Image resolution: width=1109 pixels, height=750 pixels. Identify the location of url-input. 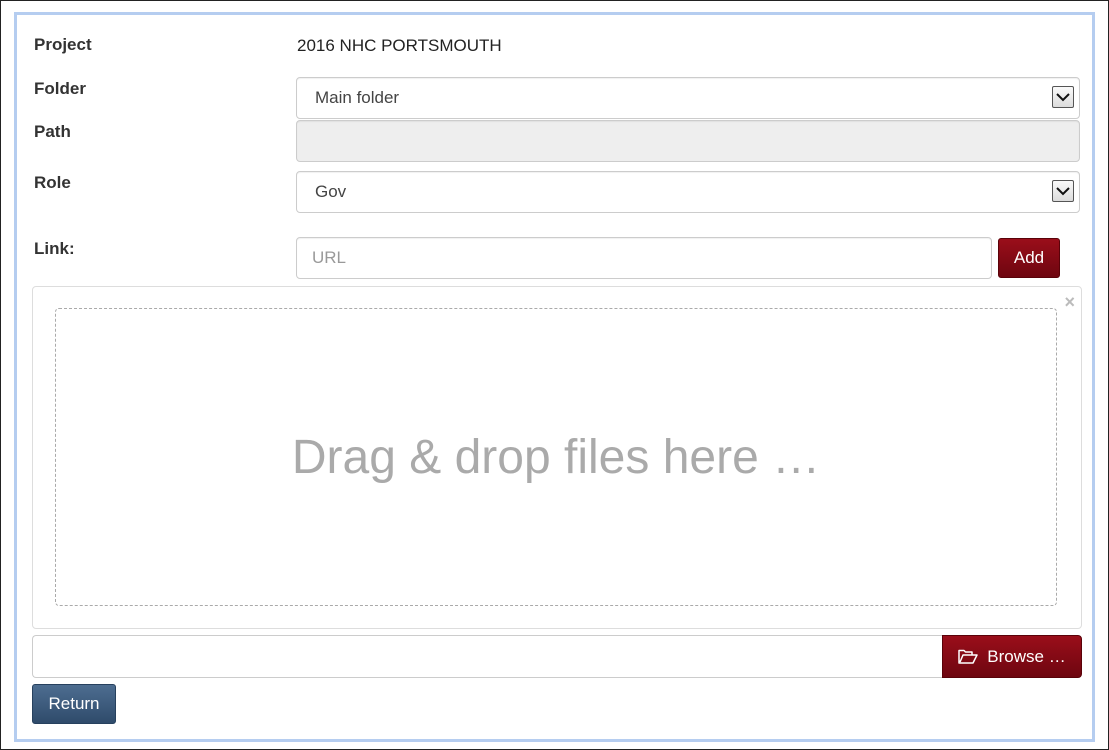
(642, 258).